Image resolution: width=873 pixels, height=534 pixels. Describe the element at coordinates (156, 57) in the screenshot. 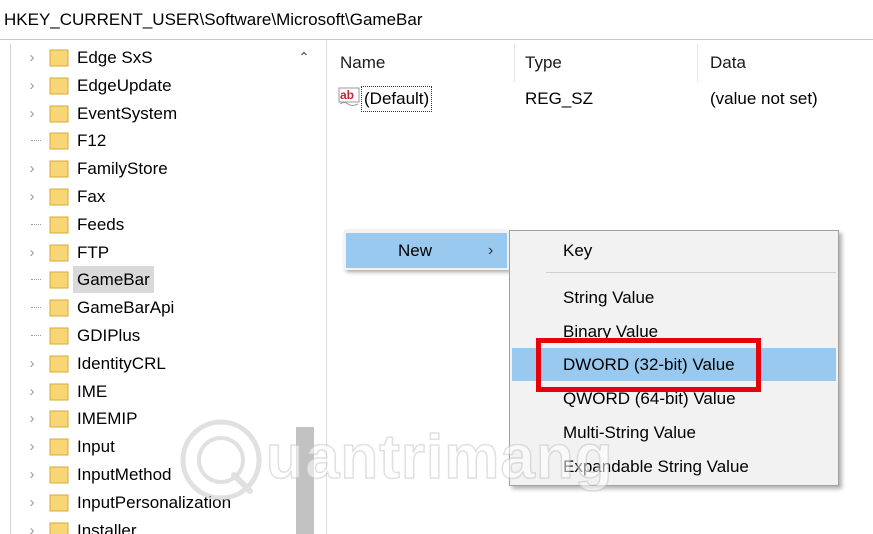

I see `tree-item: › Edge SxS` at that location.